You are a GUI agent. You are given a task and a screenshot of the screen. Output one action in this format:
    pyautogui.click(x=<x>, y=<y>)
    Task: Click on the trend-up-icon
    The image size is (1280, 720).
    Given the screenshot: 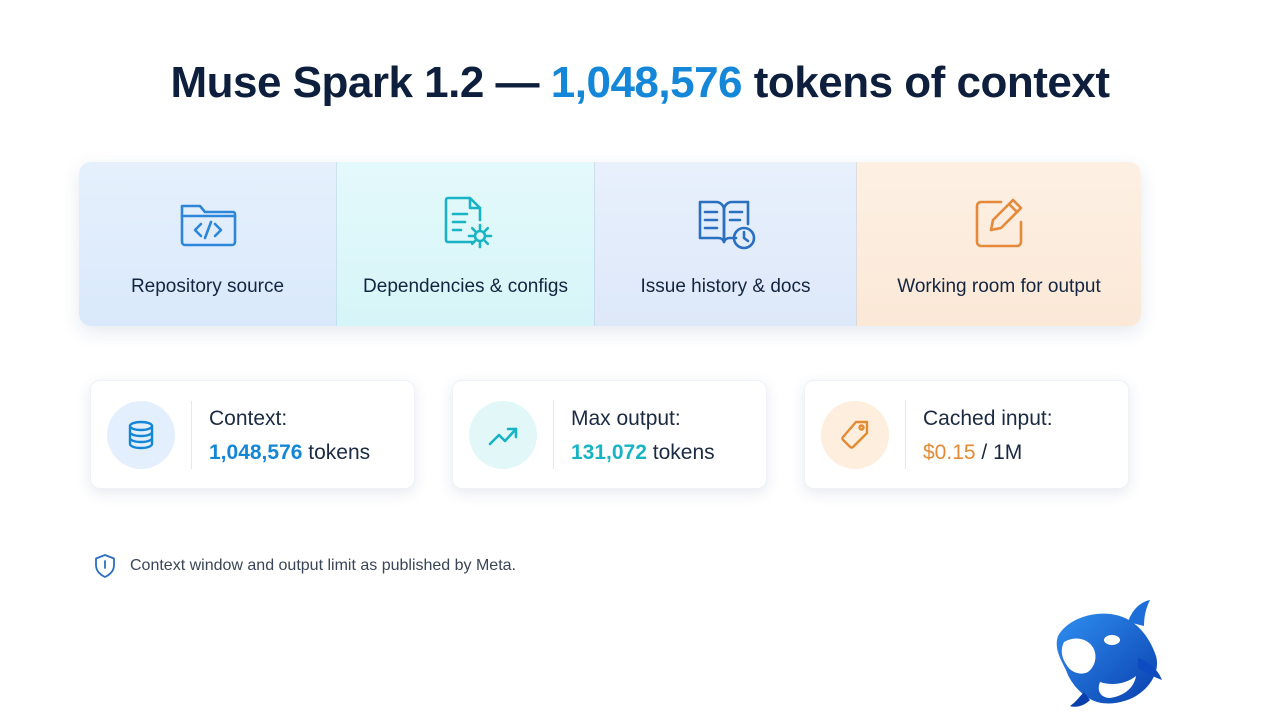 What is the action you would take?
    pyautogui.click(x=503, y=436)
    